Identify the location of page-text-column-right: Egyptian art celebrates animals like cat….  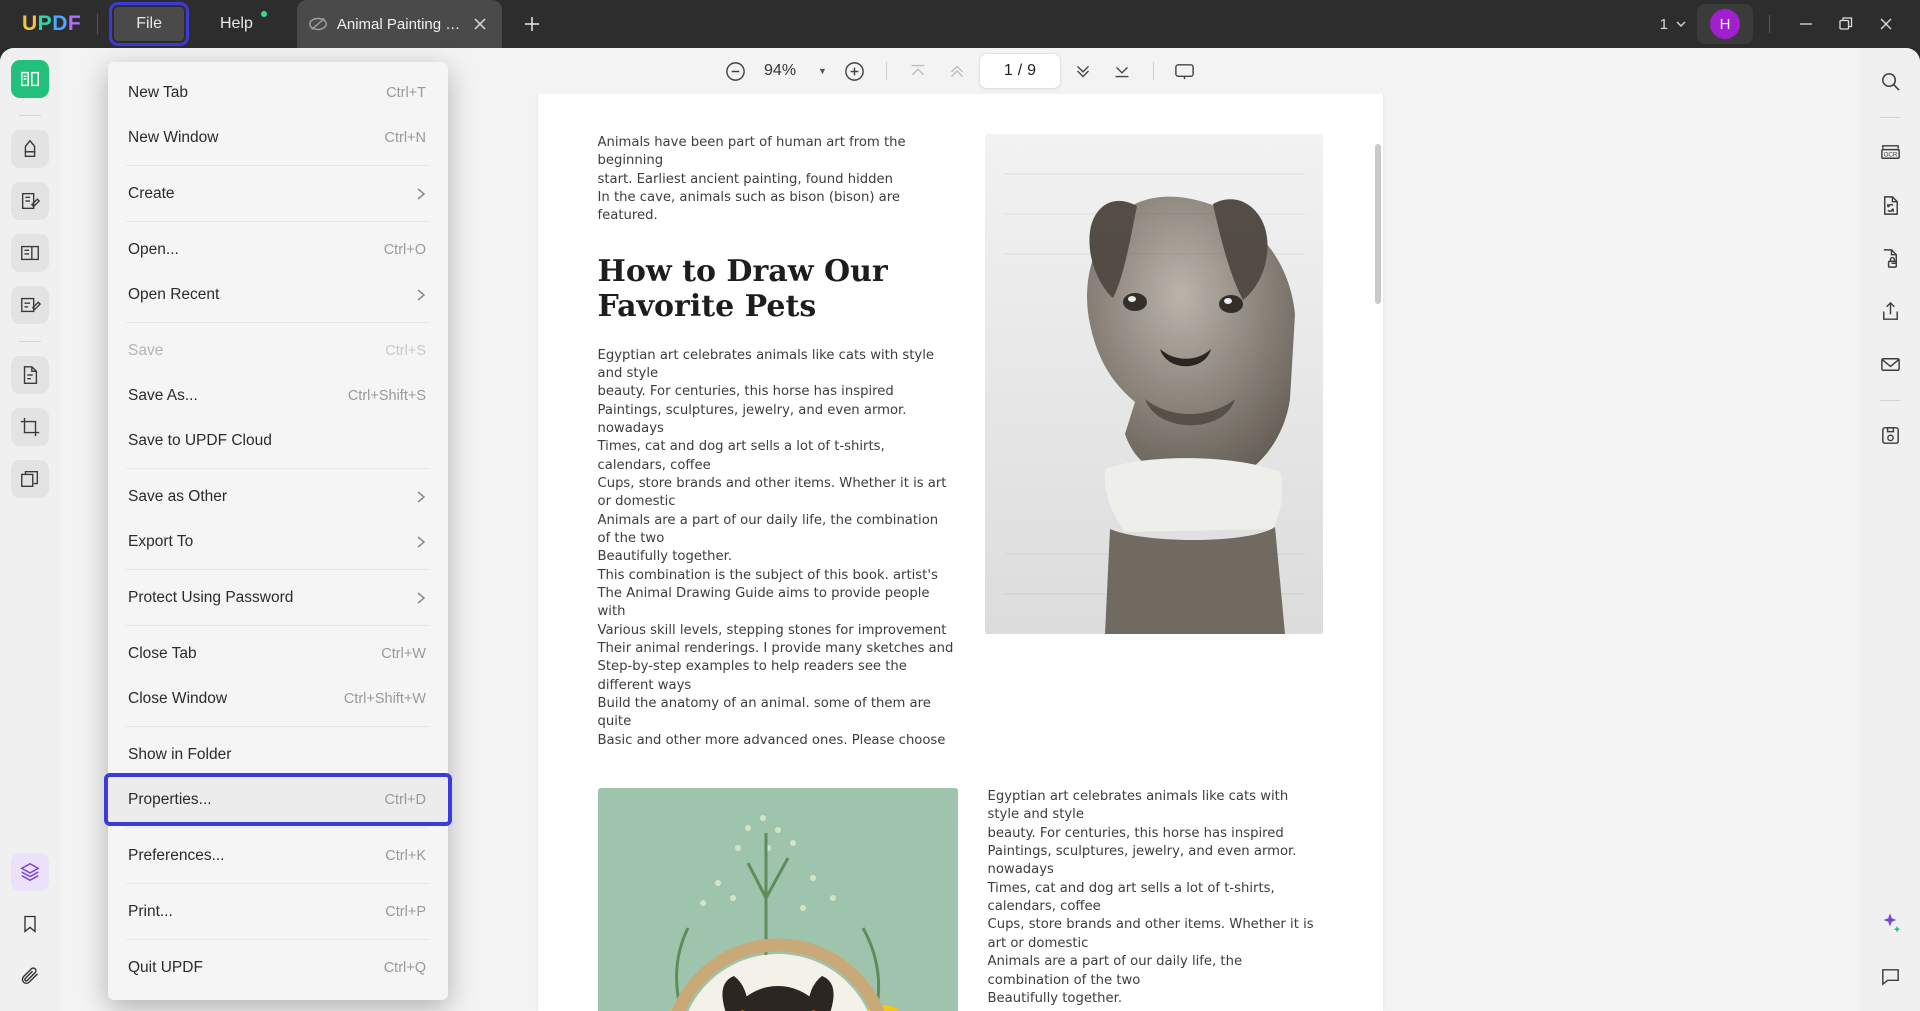
(1155, 899).